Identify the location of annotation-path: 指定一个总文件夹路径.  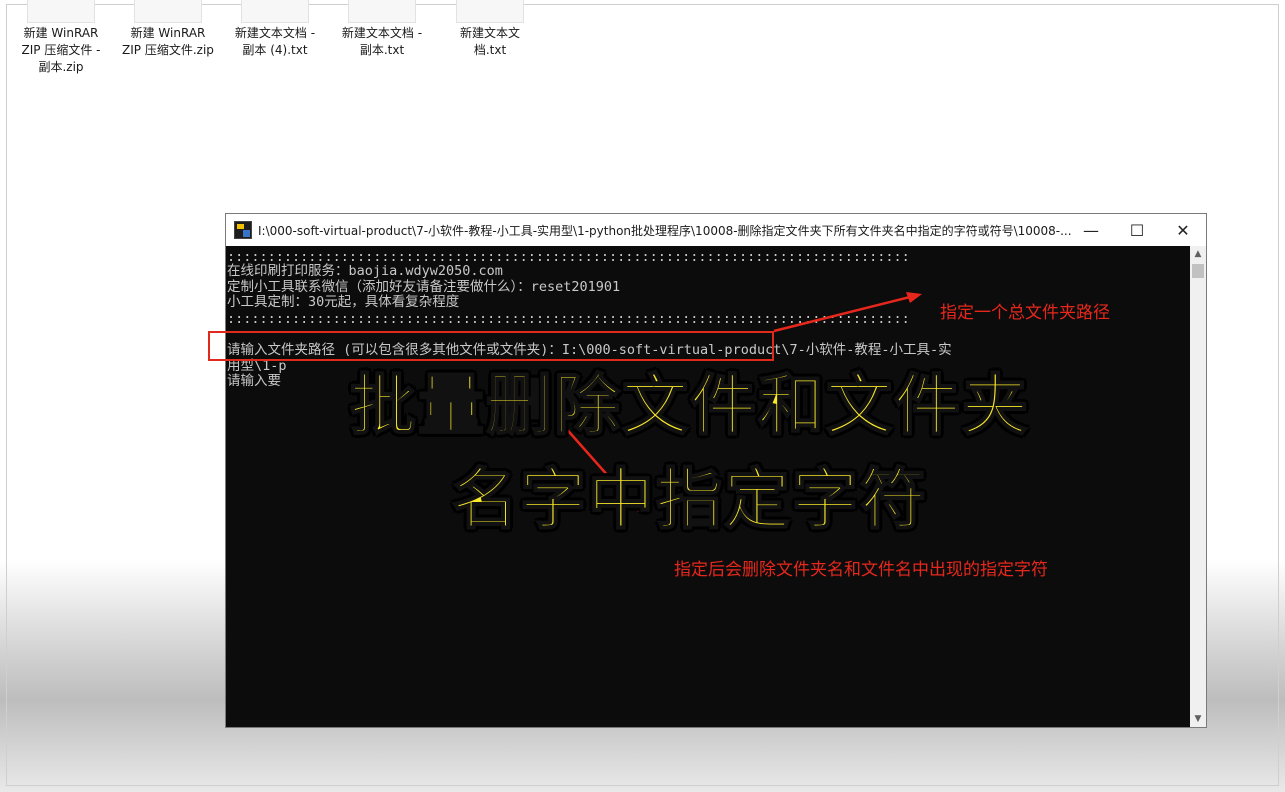
(1025, 313).